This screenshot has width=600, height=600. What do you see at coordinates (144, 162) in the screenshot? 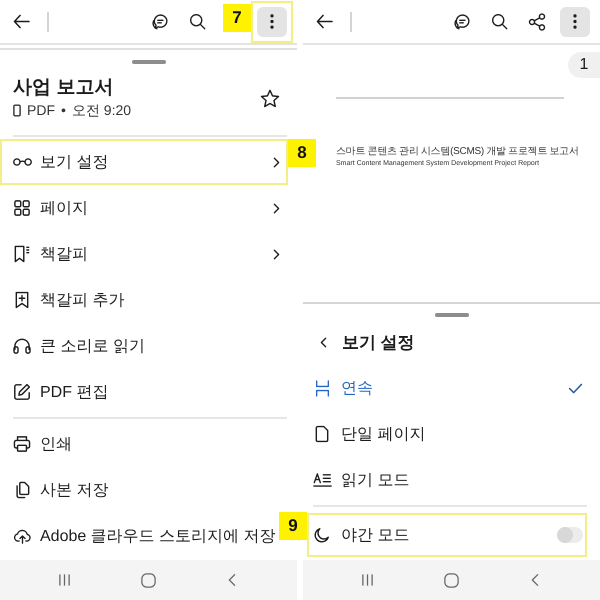
I see `menu-item: 보기 설정` at bounding box center [144, 162].